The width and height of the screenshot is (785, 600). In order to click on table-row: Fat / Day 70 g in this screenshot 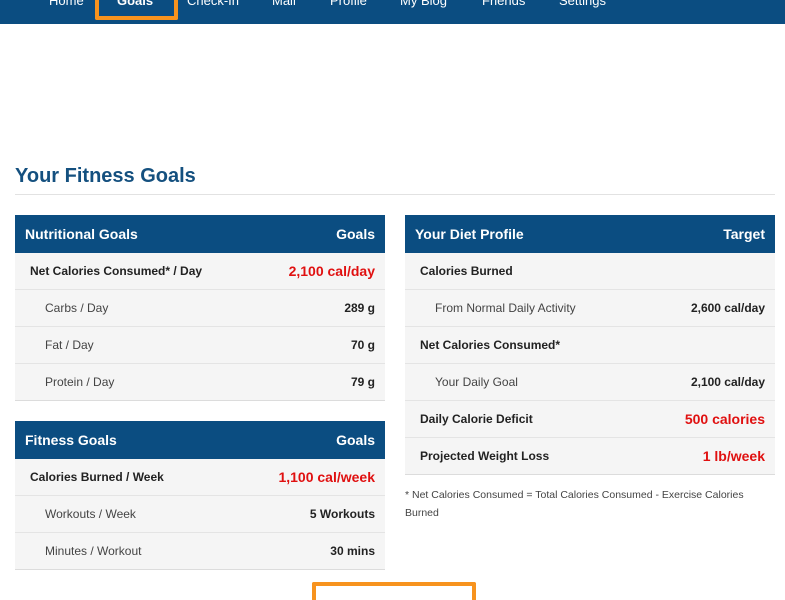, I will do `click(200, 345)`.